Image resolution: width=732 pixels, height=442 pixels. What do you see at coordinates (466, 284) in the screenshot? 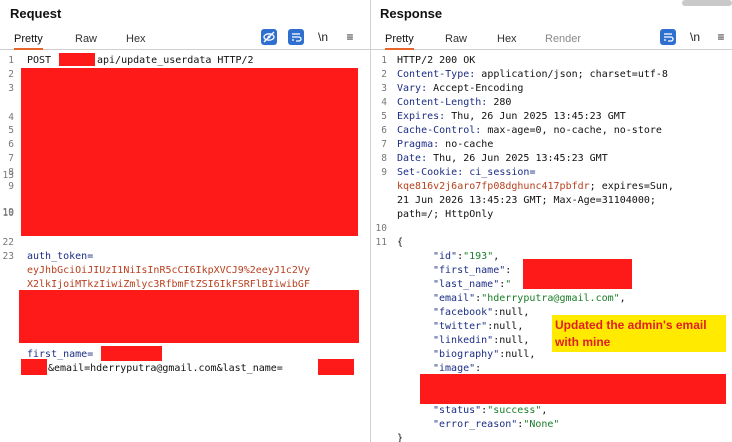
I see `json-key: "last_name"` at bounding box center [466, 284].